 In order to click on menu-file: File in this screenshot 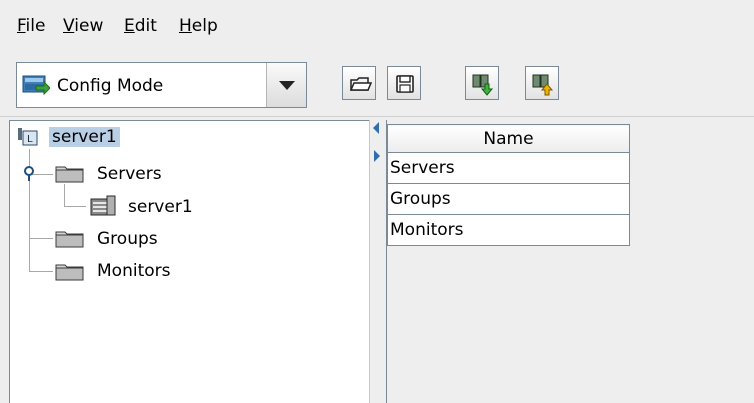, I will do `click(31, 26)`.